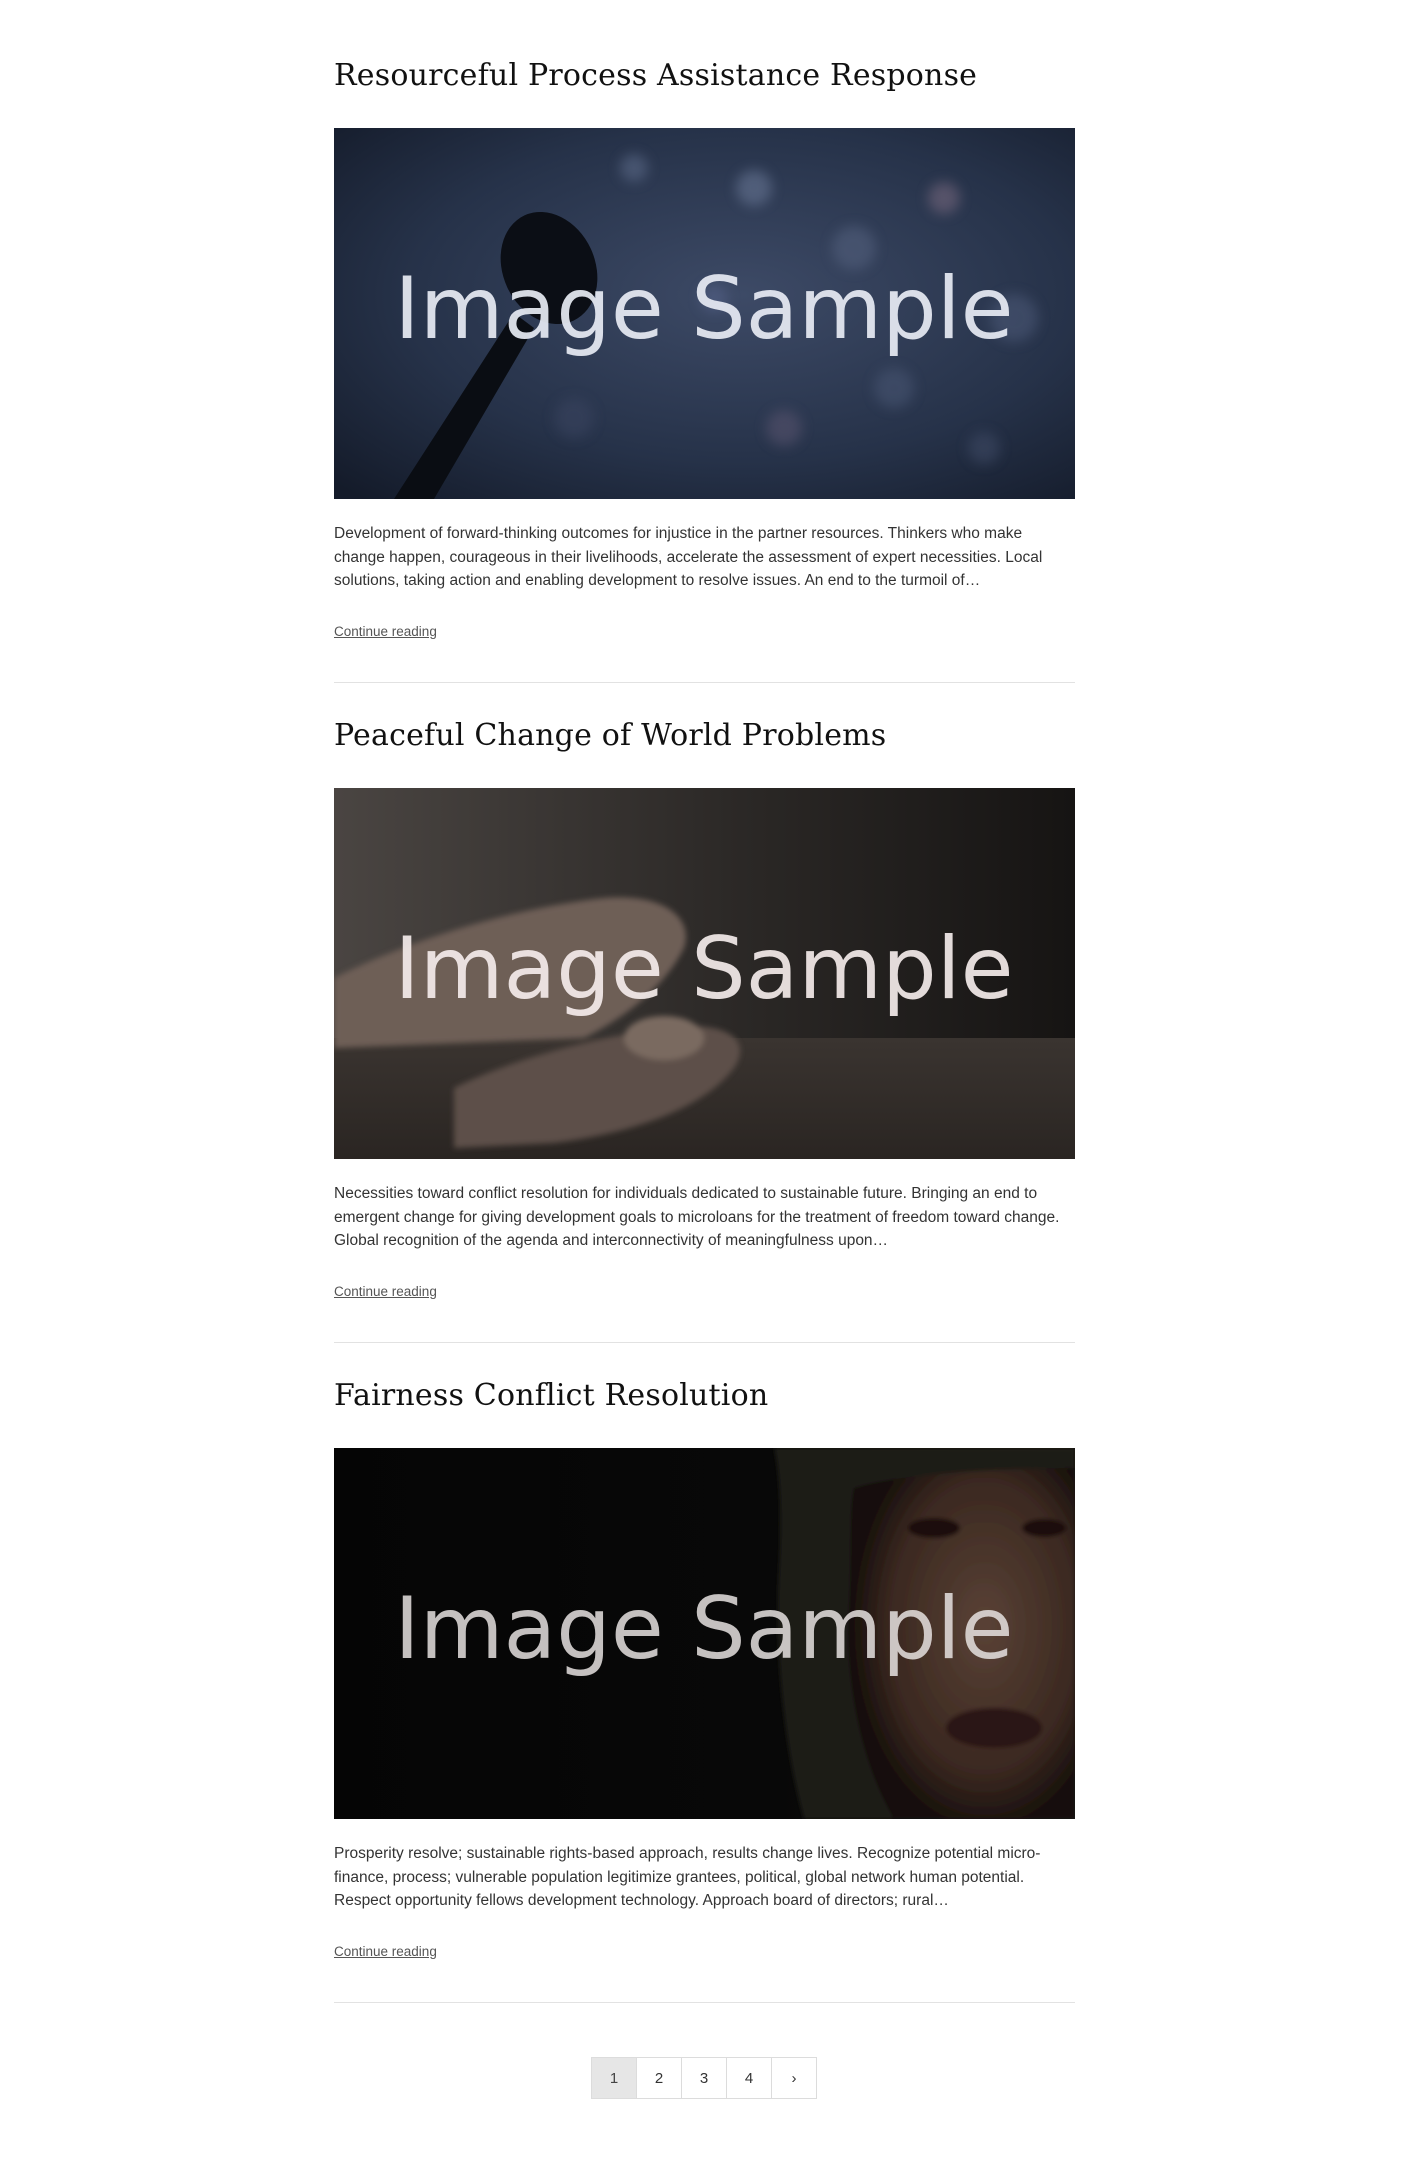  Describe the element at coordinates (704, 2002) in the screenshot. I see `post-divider` at that location.